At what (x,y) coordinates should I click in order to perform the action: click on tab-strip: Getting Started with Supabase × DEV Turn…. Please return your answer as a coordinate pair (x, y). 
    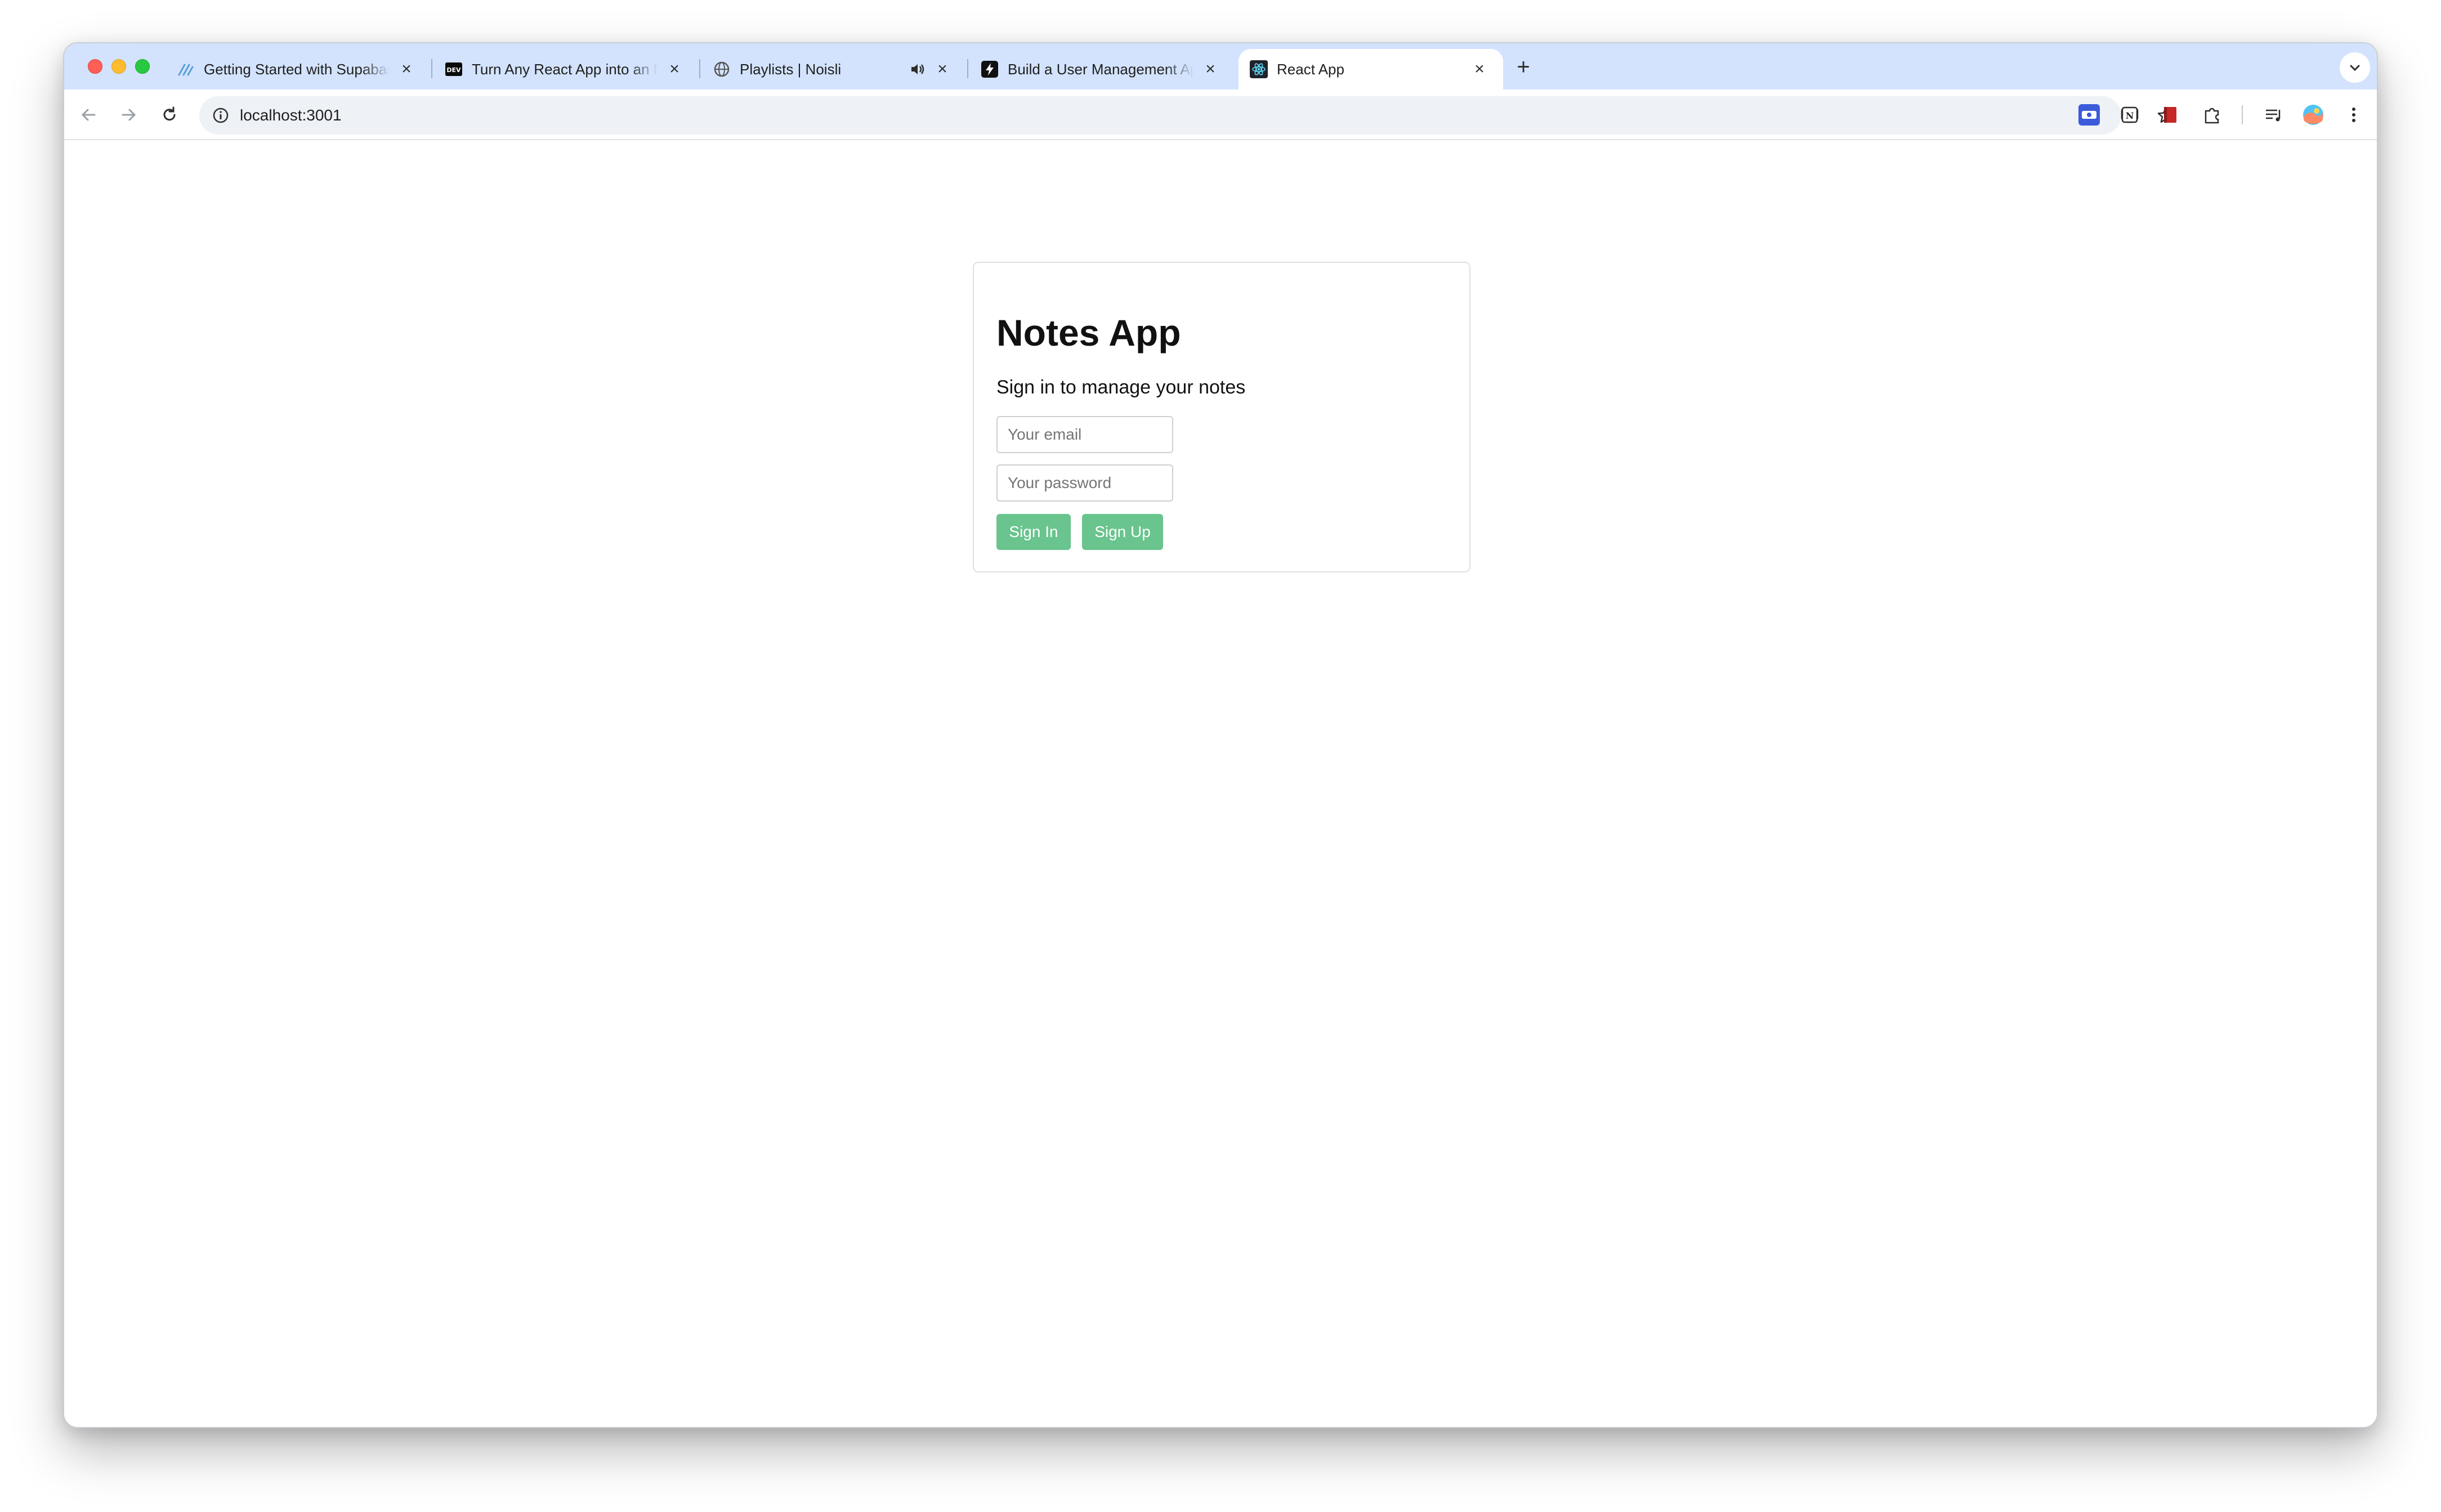
    Looking at the image, I should click on (1220, 66).